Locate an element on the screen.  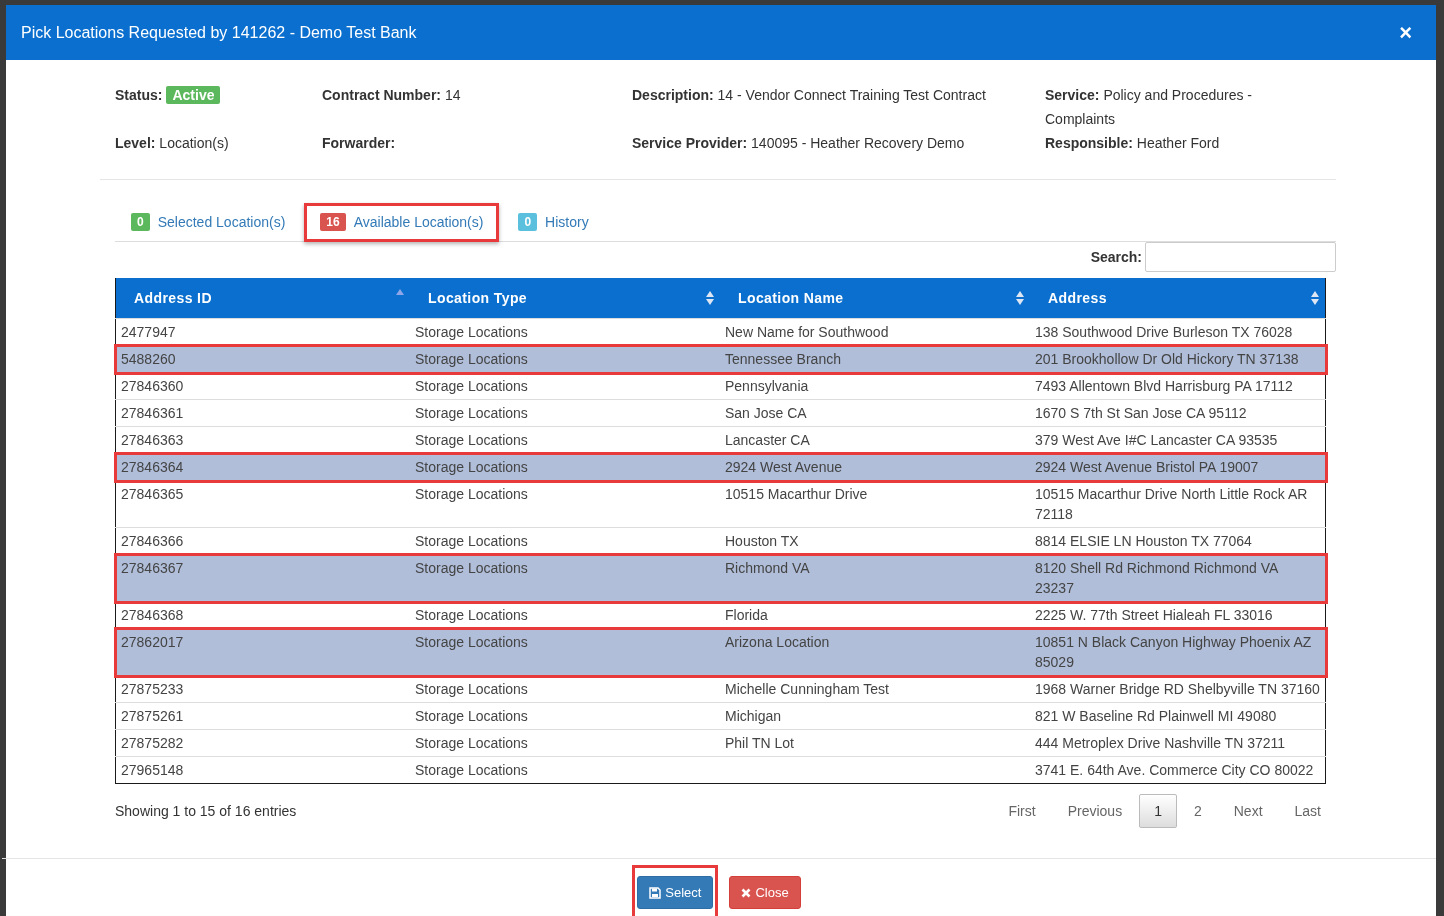
page-button: 2 is located at coordinates (1197, 811).